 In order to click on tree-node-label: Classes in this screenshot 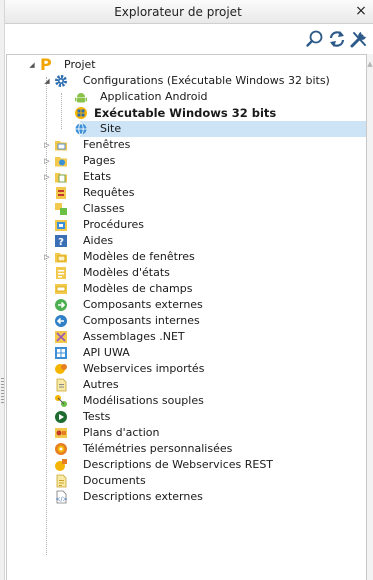, I will do `click(104, 208)`.